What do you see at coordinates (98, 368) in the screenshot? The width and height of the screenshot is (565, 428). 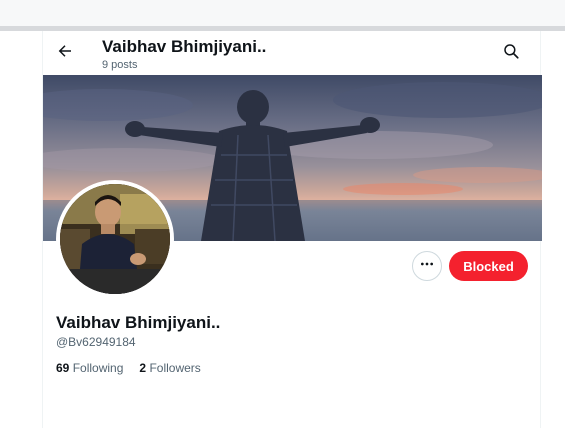 I see `following-label: Following` at bounding box center [98, 368].